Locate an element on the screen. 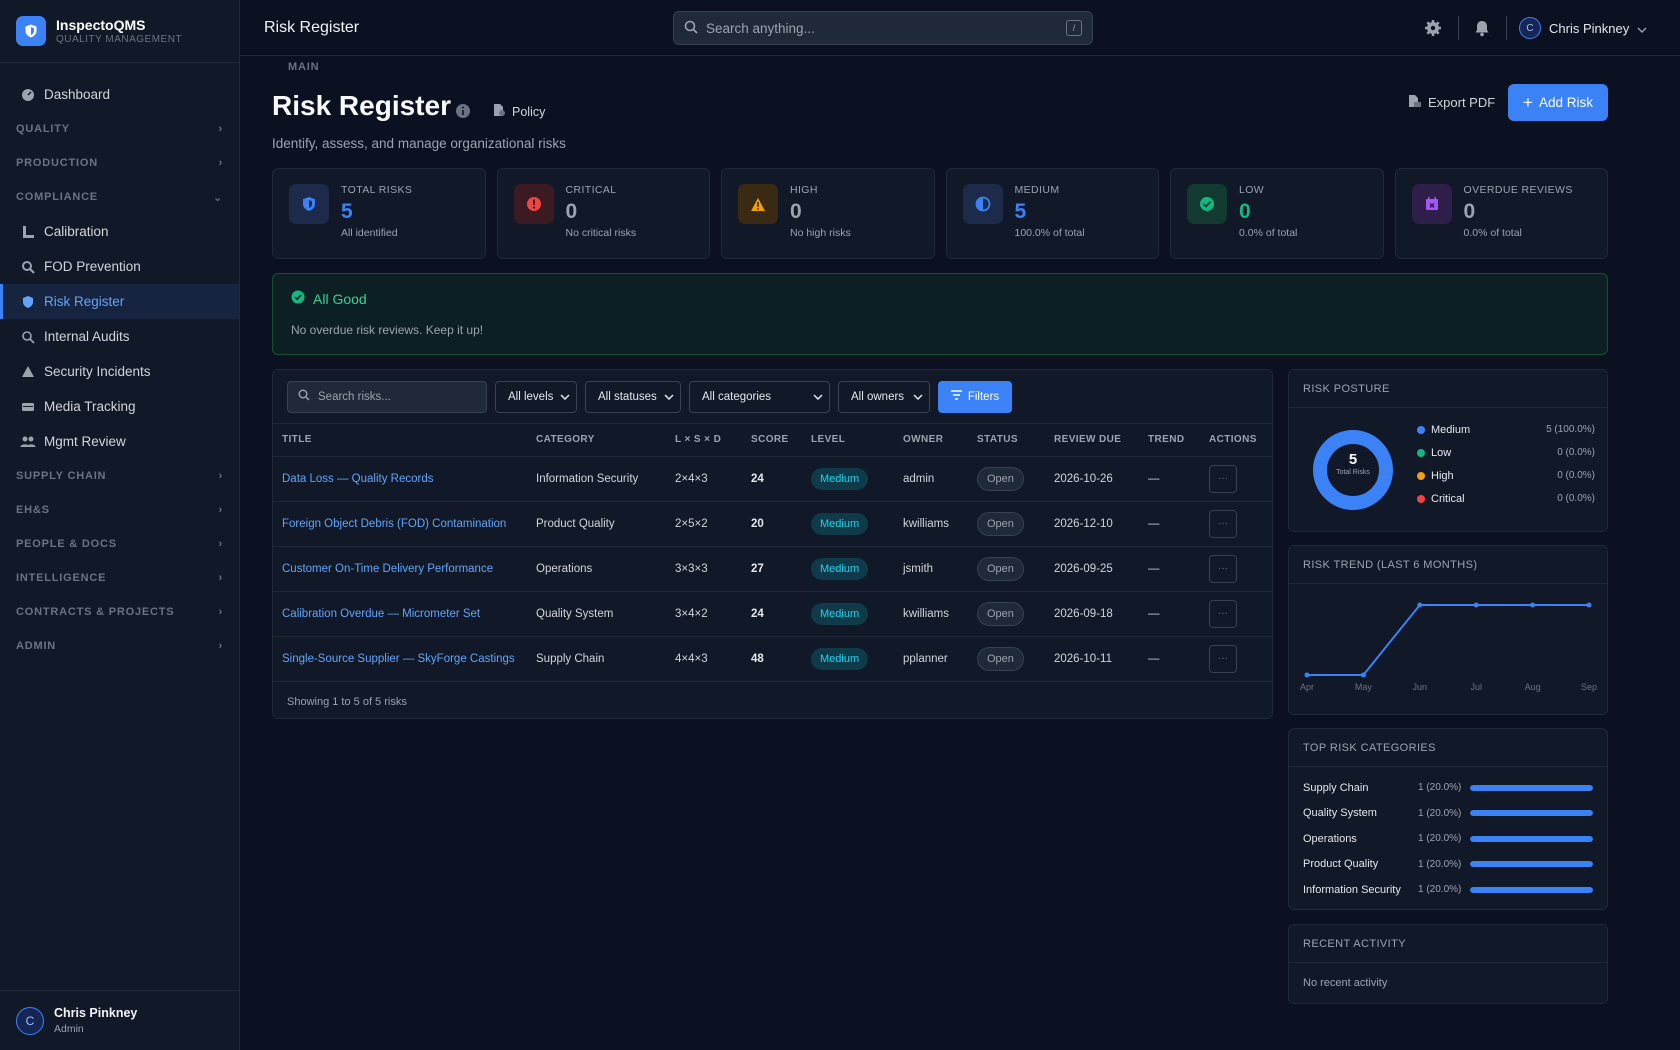 This screenshot has height=1050, width=1680. user-menu: C Chris Pinkney is located at coordinates (1583, 28).